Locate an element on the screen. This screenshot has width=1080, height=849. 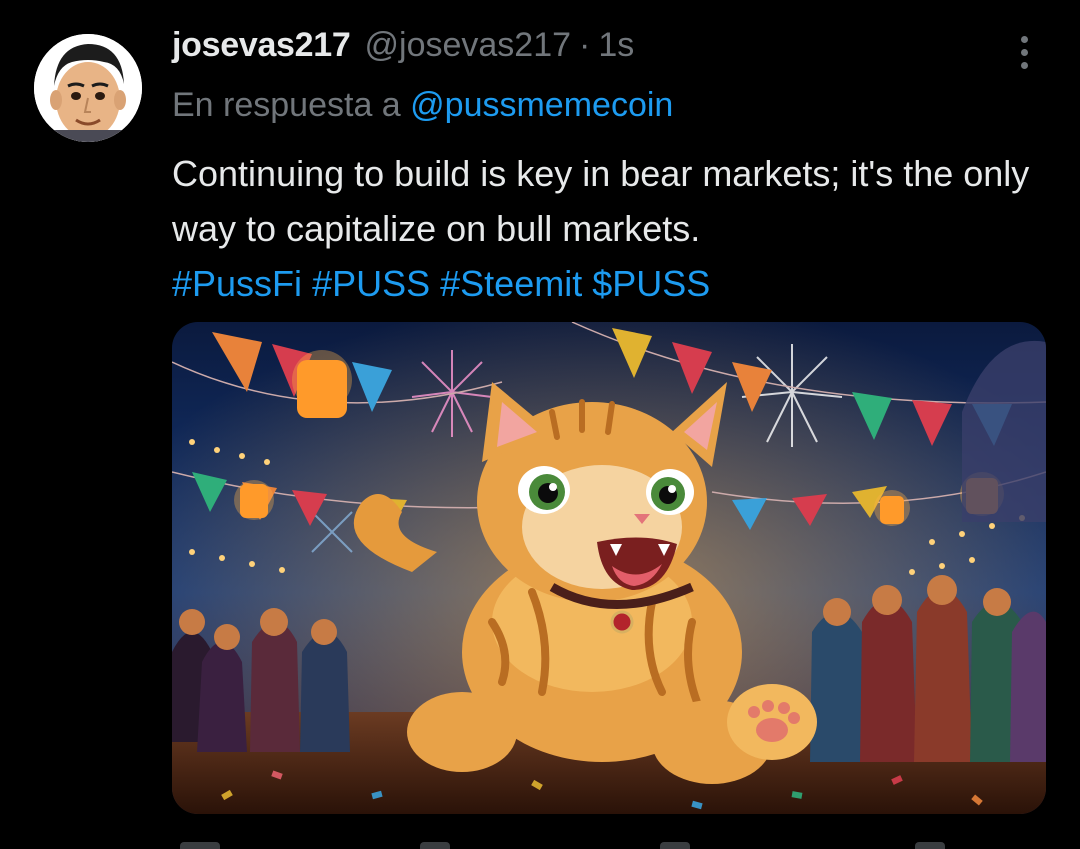
hashtag-pussfi: #PussFi is located at coordinates (237, 283).